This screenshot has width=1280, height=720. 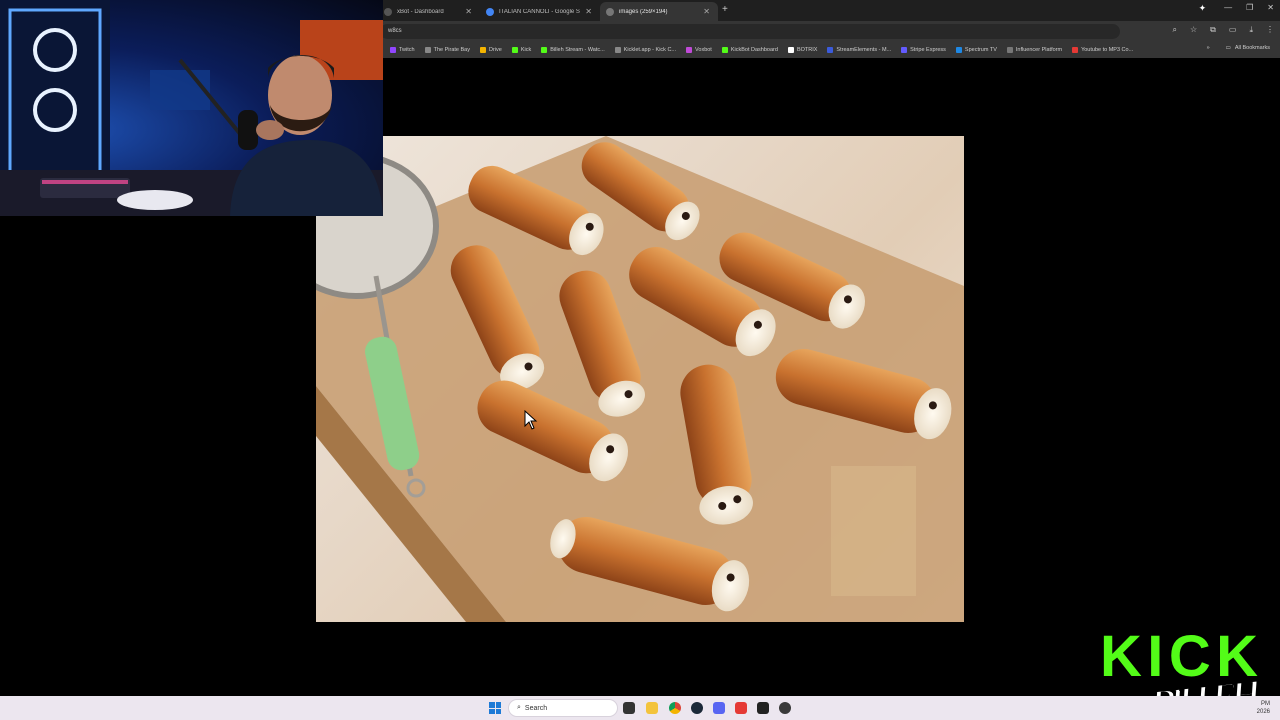 What do you see at coordinates (306, 178) in the screenshot?
I see `person-body` at bounding box center [306, 178].